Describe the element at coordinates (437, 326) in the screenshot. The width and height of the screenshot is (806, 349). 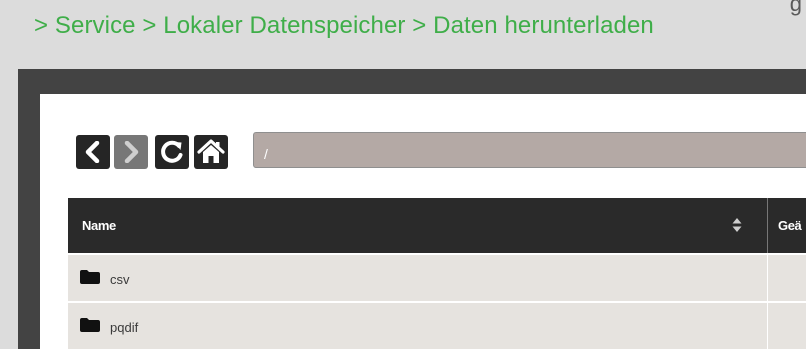
I see `table-row: pqdif` at that location.